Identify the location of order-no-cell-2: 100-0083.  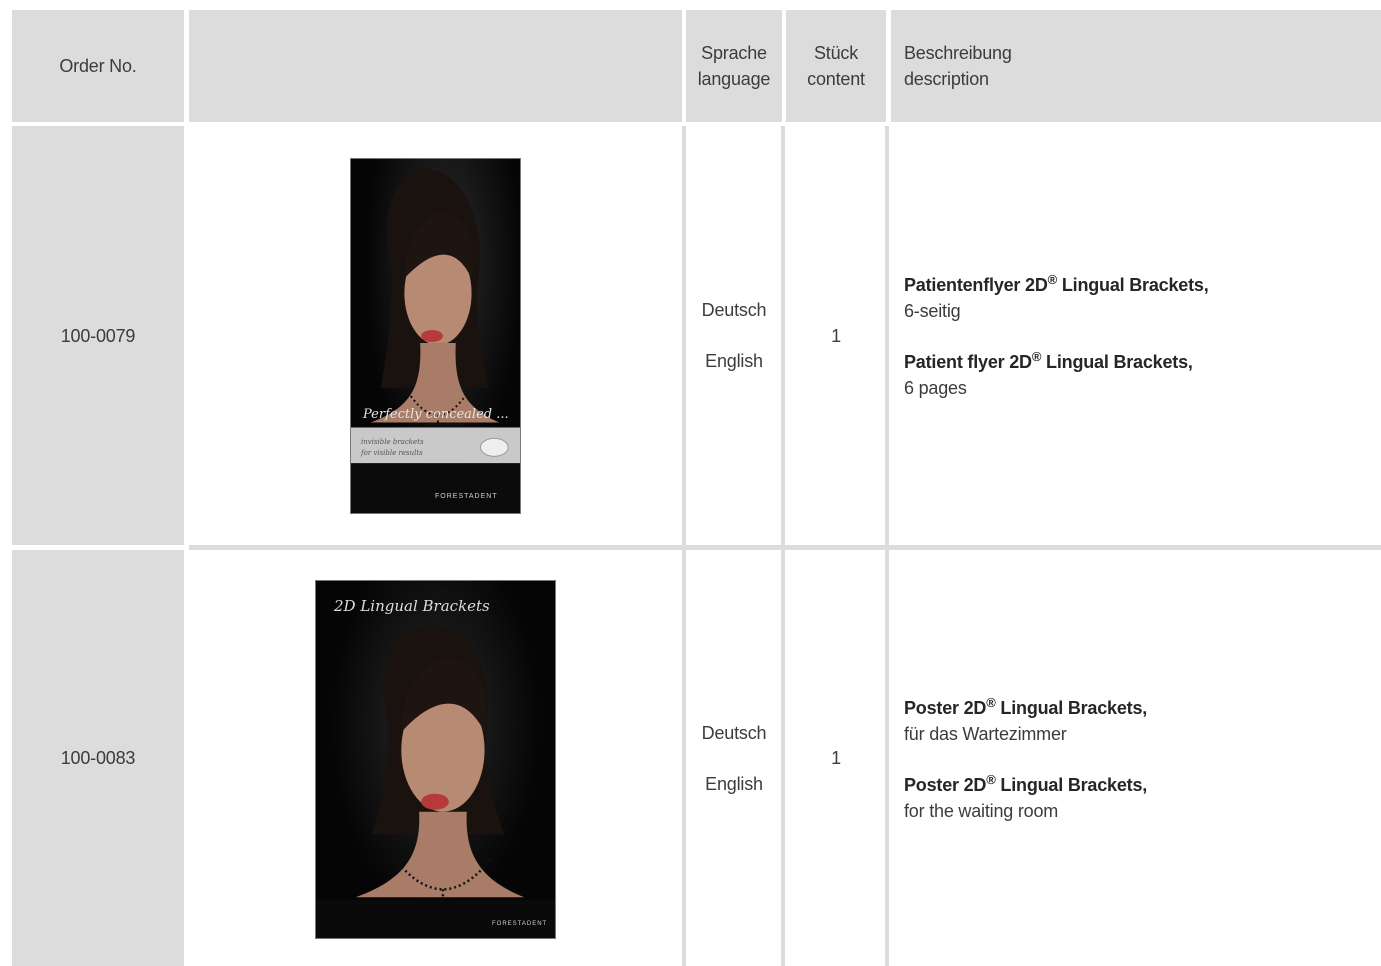
(98, 758).